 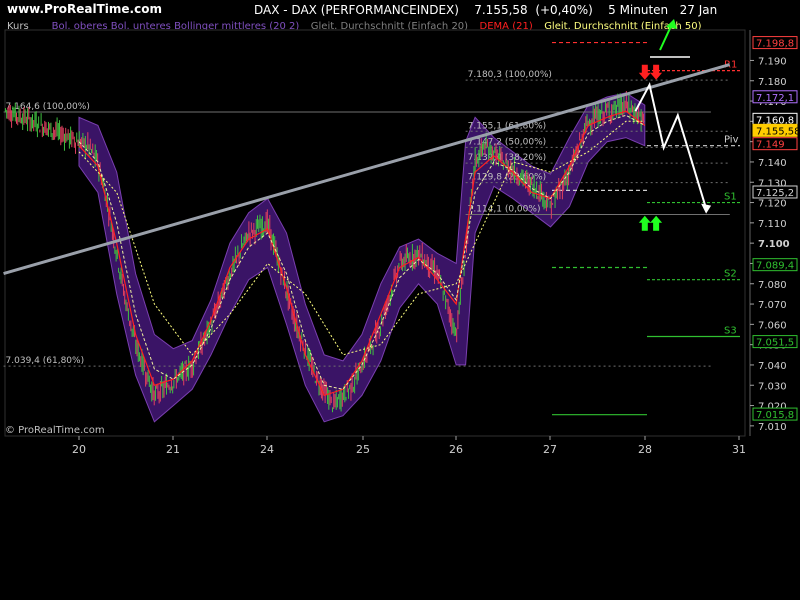 I want to click on pivot-label: S3, so click(x=730, y=331).